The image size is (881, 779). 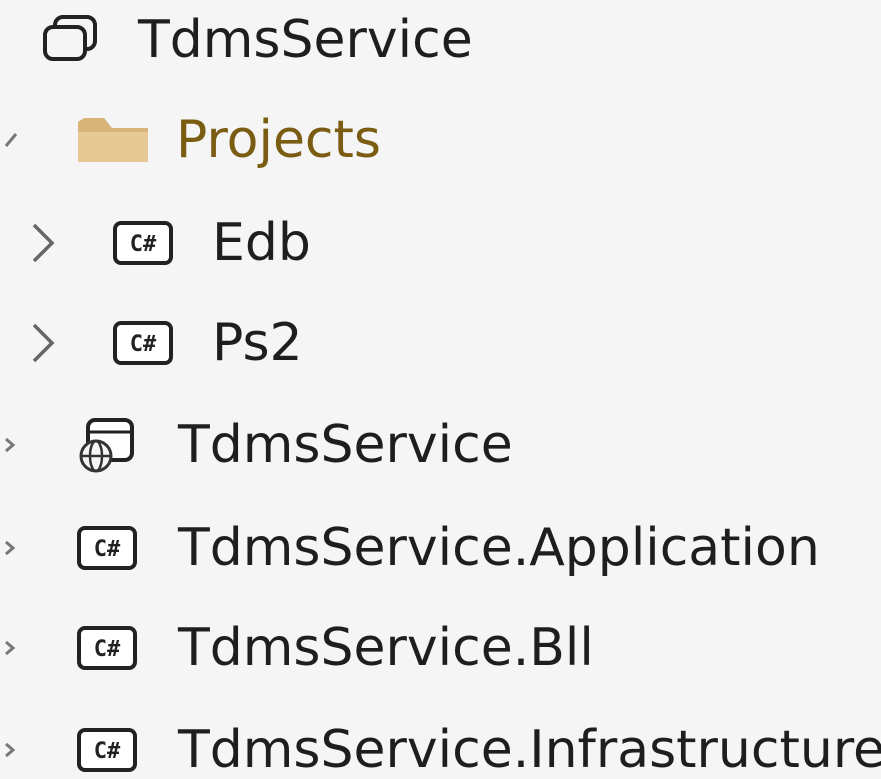 I want to click on solution-node: TdmsService, so click(x=440, y=45).